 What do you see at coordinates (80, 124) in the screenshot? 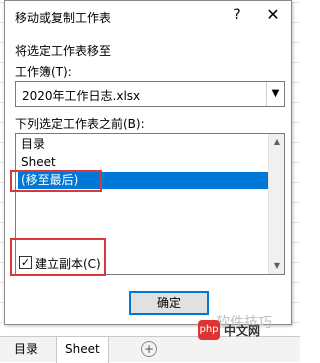
I see `before-sheet-label: 下列选定工作表之前(B):` at bounding box center [80, 124].